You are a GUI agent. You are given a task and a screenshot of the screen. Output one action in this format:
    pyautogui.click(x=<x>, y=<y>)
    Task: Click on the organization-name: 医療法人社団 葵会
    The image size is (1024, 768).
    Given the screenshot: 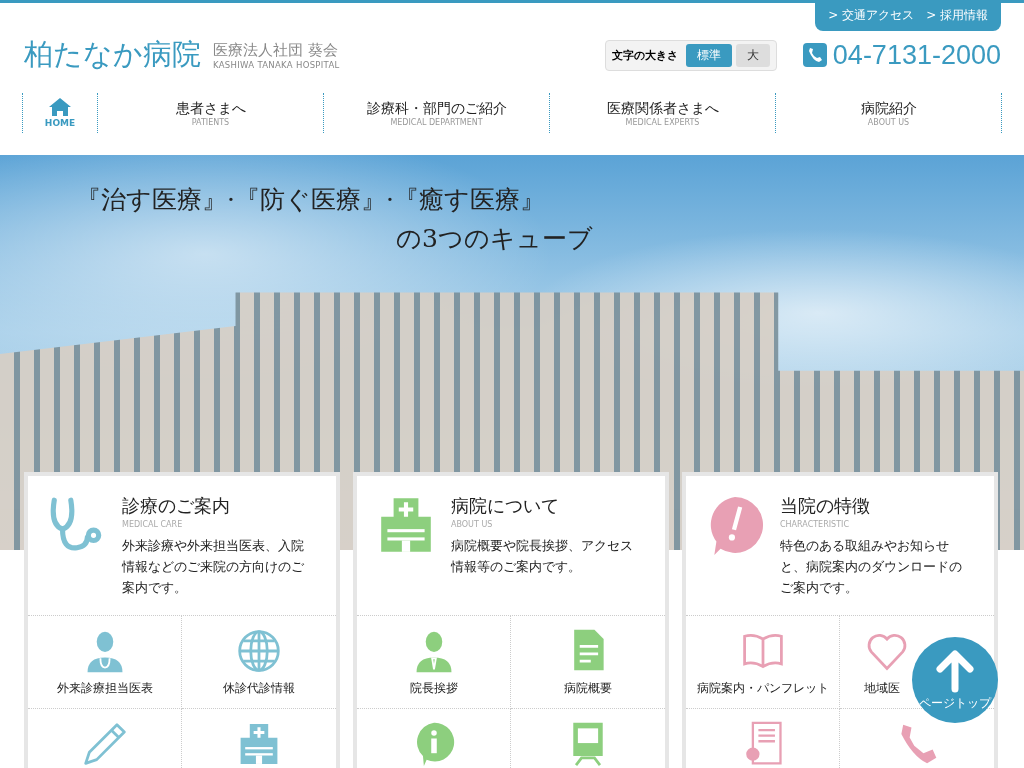 What is the action you would take?
    pyautogui.click(x=276, y=50)
    